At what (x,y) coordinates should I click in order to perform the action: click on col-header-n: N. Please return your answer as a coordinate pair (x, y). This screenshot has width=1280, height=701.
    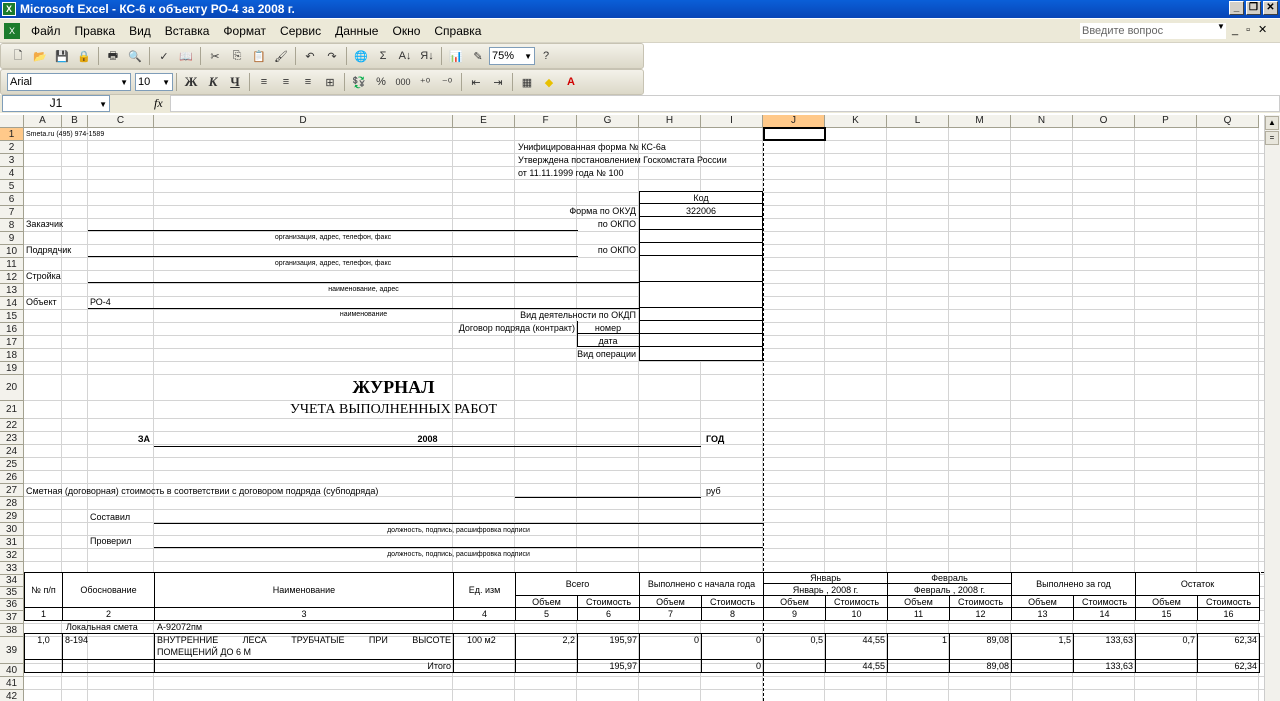
    Looking at the image, I should click on (1042, 121).